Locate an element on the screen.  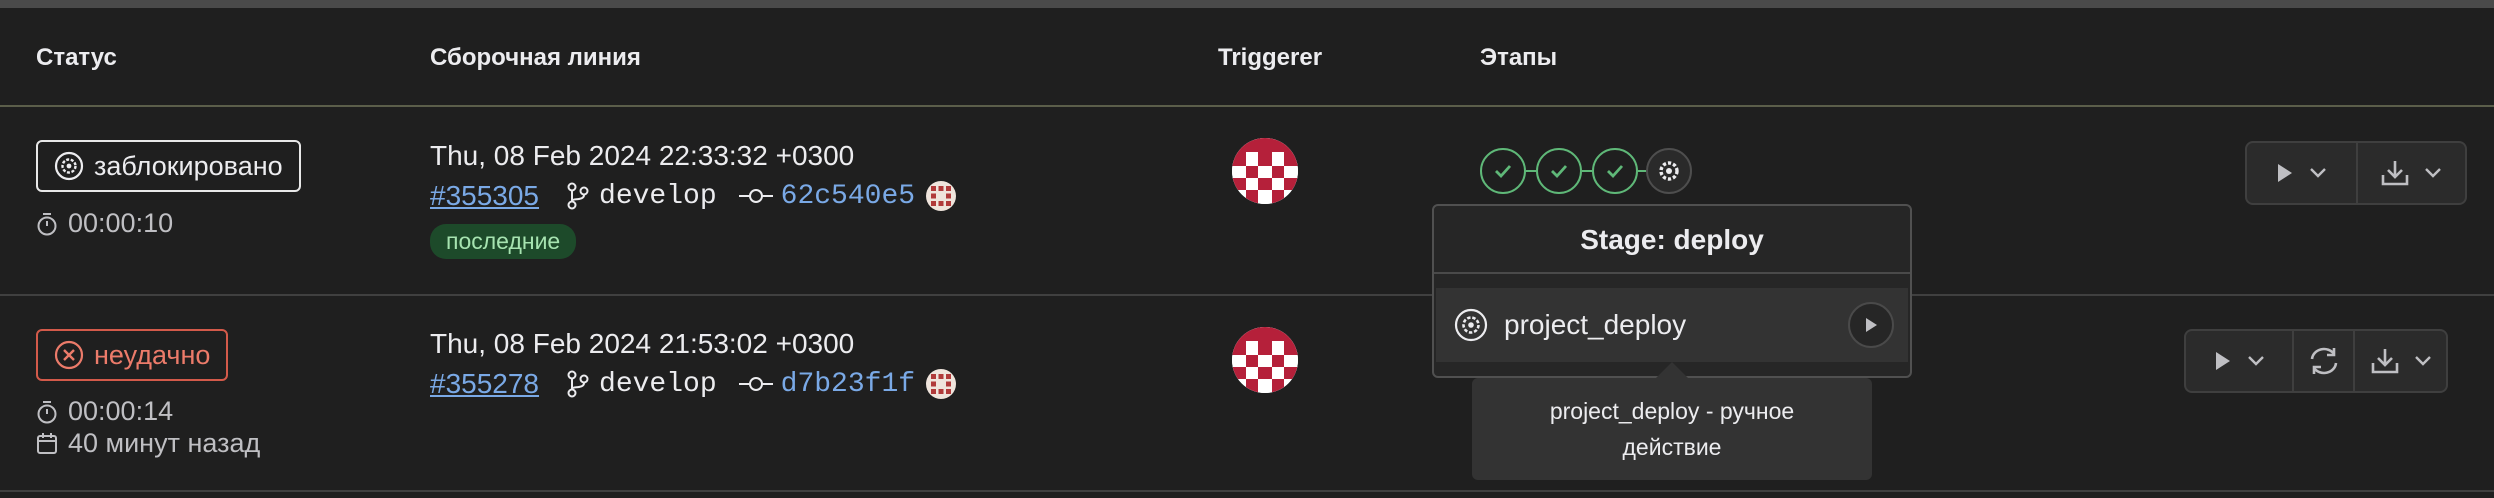
table-row: неудачно is located at coordinates (132, 355).